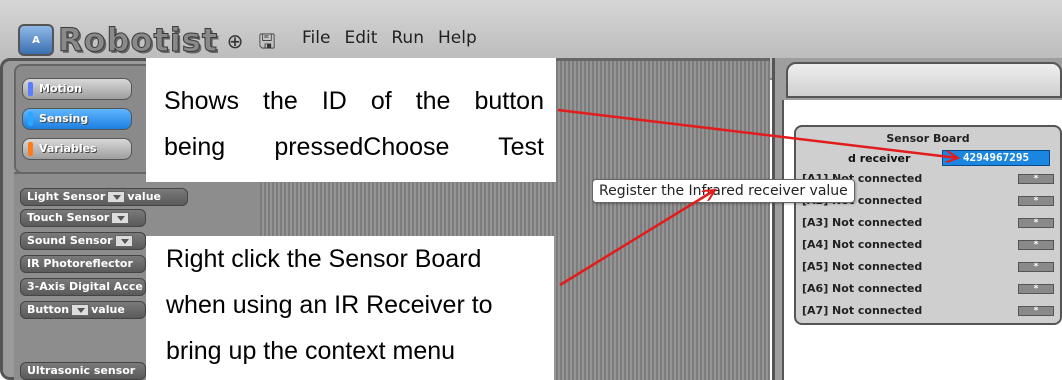  I want to click on category-label: Motion, so click(60, 88).